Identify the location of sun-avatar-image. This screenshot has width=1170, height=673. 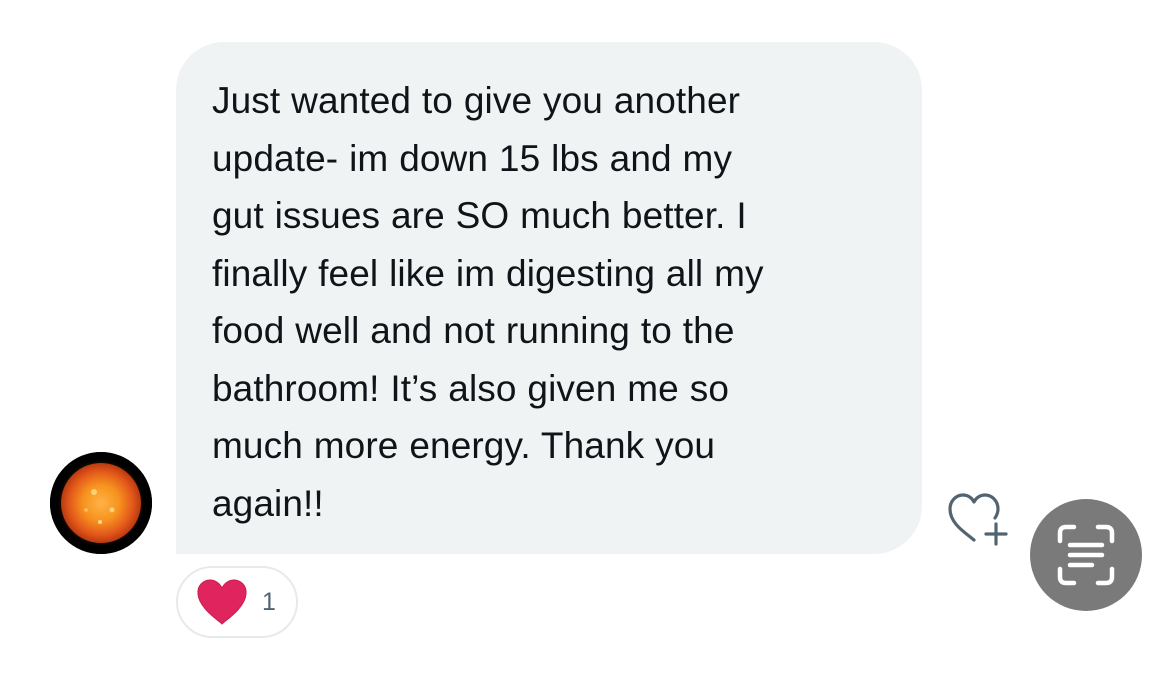
(101, 503).